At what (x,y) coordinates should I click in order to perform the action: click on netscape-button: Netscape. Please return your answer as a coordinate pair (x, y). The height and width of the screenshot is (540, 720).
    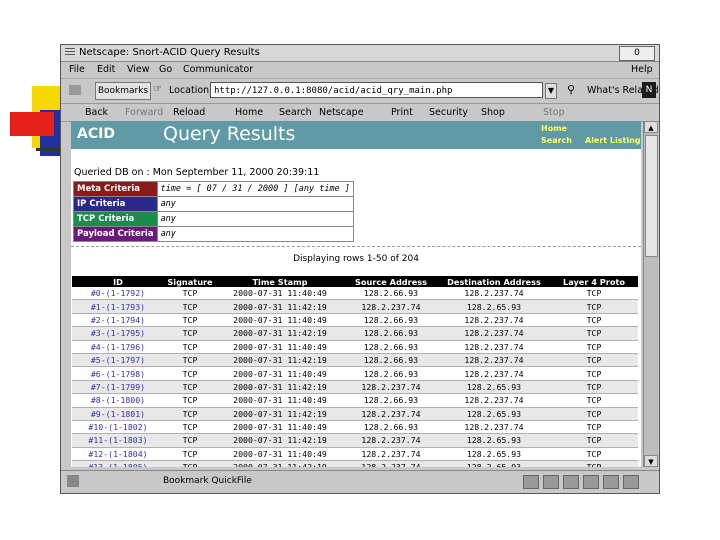
    Looking at the image, I should click on (341, 112).